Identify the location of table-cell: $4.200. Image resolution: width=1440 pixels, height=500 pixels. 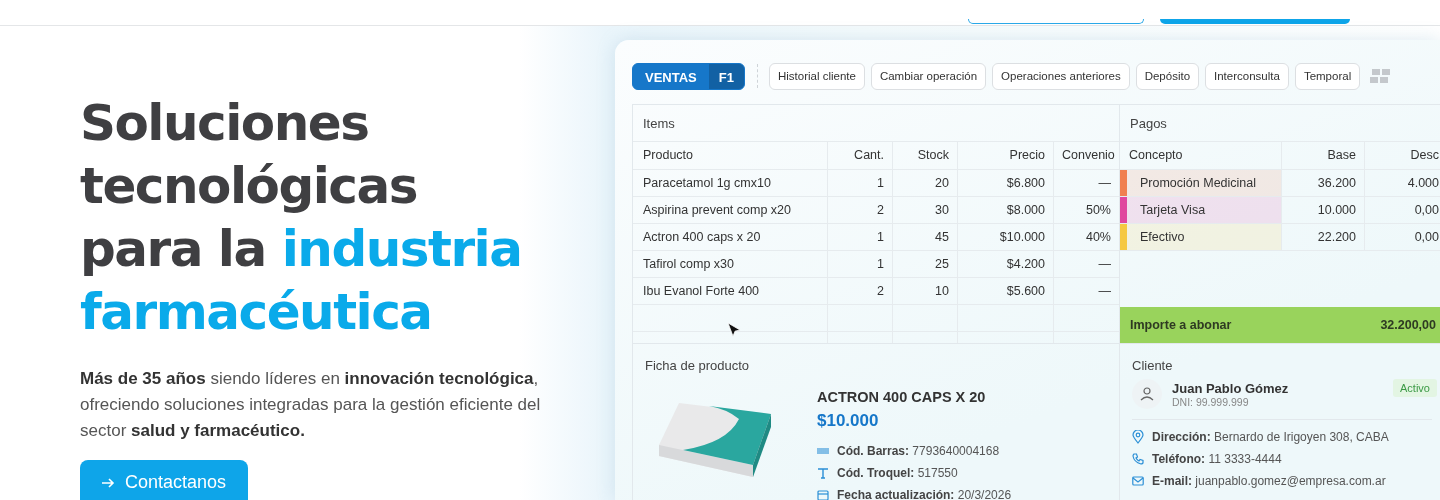
(1006, 264).